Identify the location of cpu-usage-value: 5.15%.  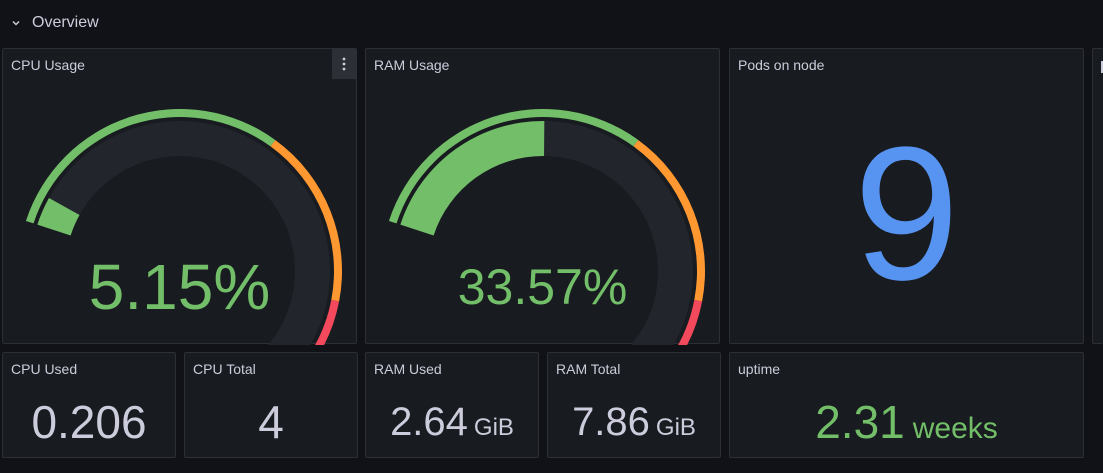
(179, 287).